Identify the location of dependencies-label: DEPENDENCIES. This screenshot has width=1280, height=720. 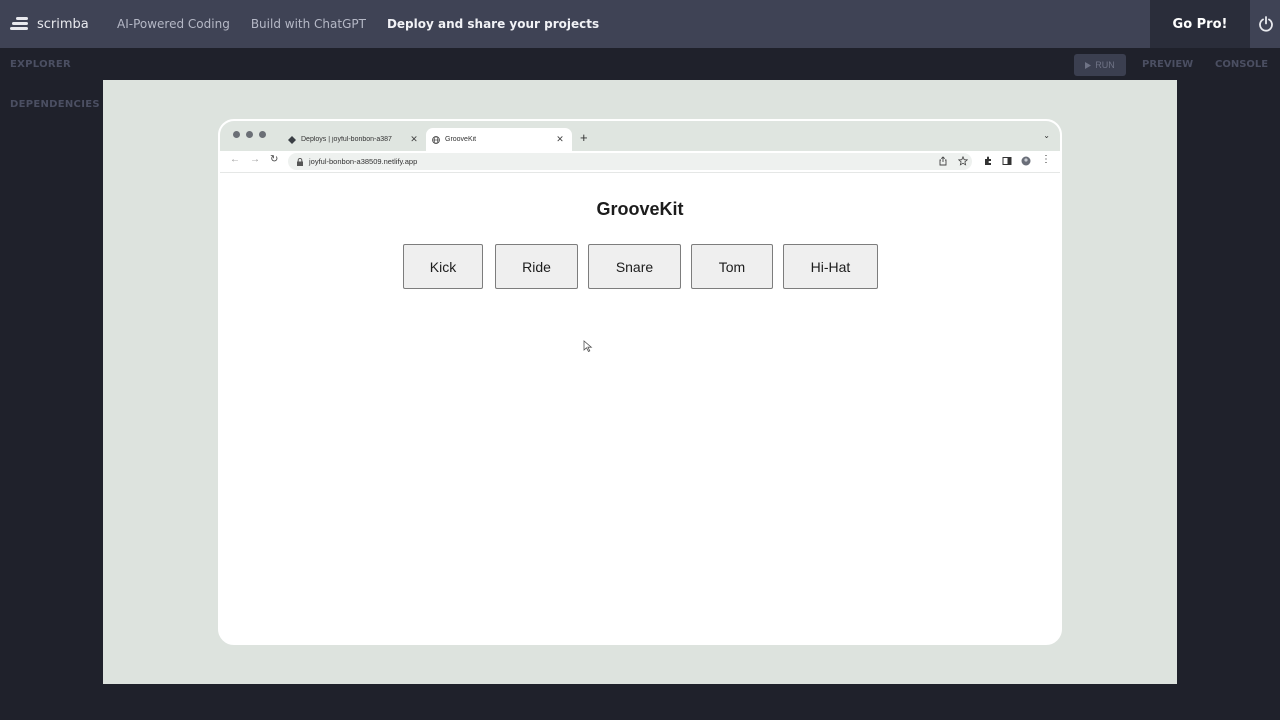
(55, 104).